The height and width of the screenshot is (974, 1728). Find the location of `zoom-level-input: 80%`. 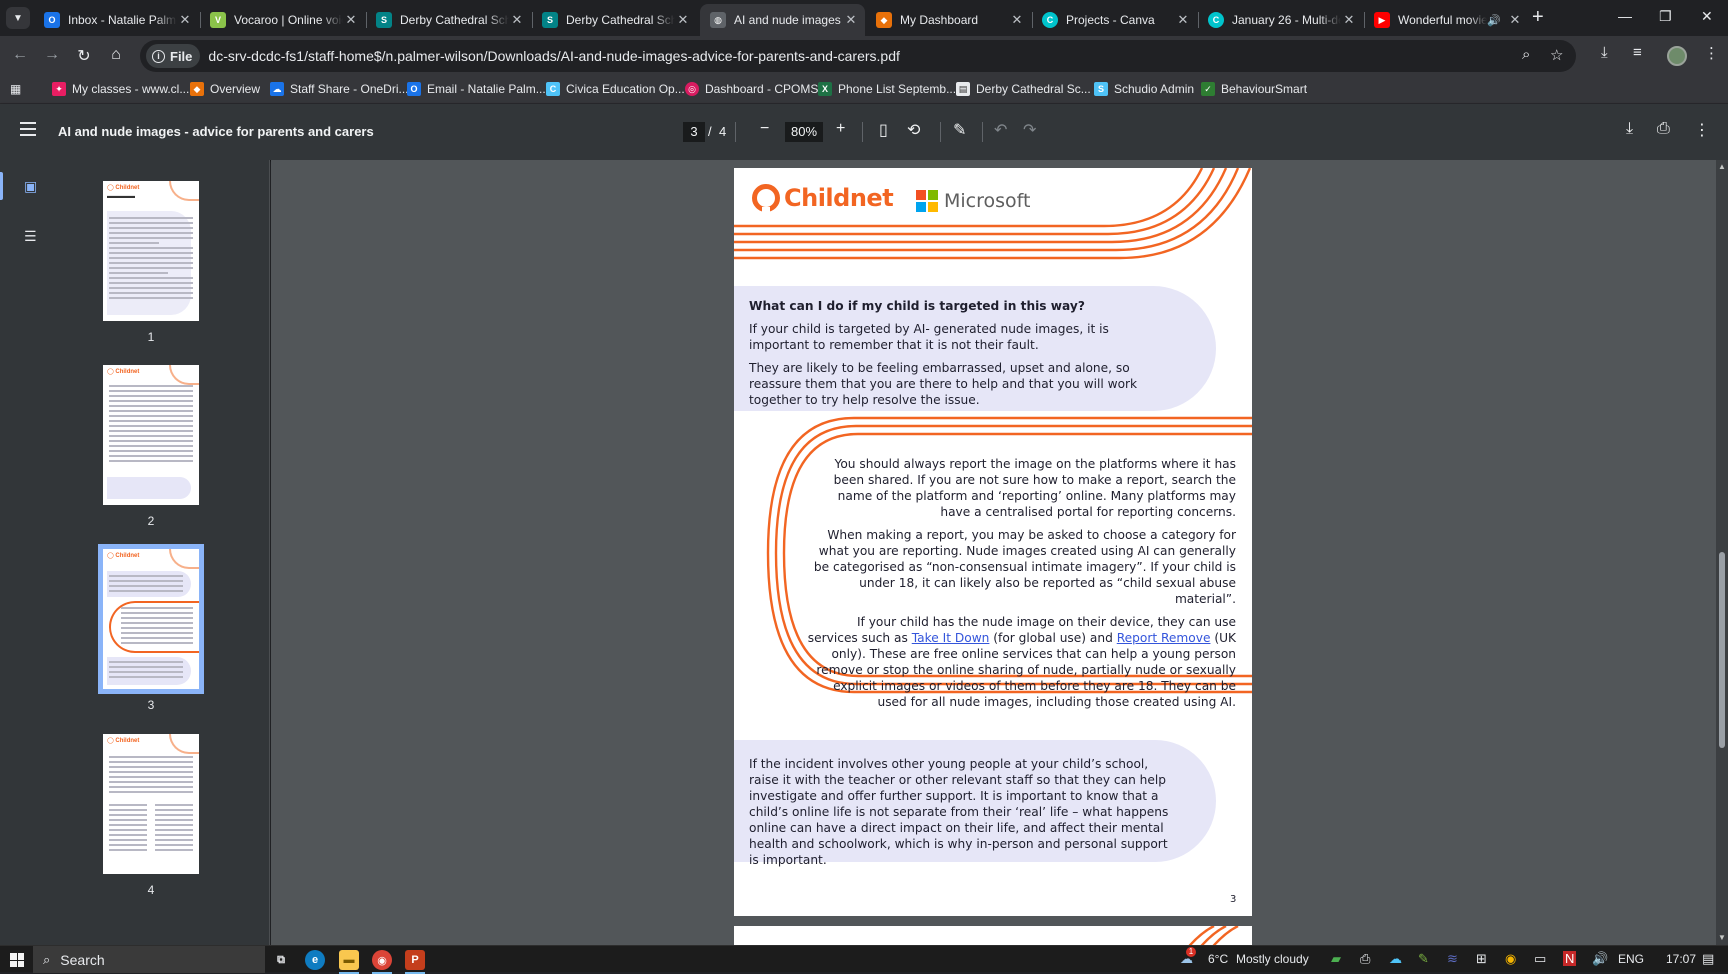

zoom-level-input: 80% is located at coordinates (804, 132).